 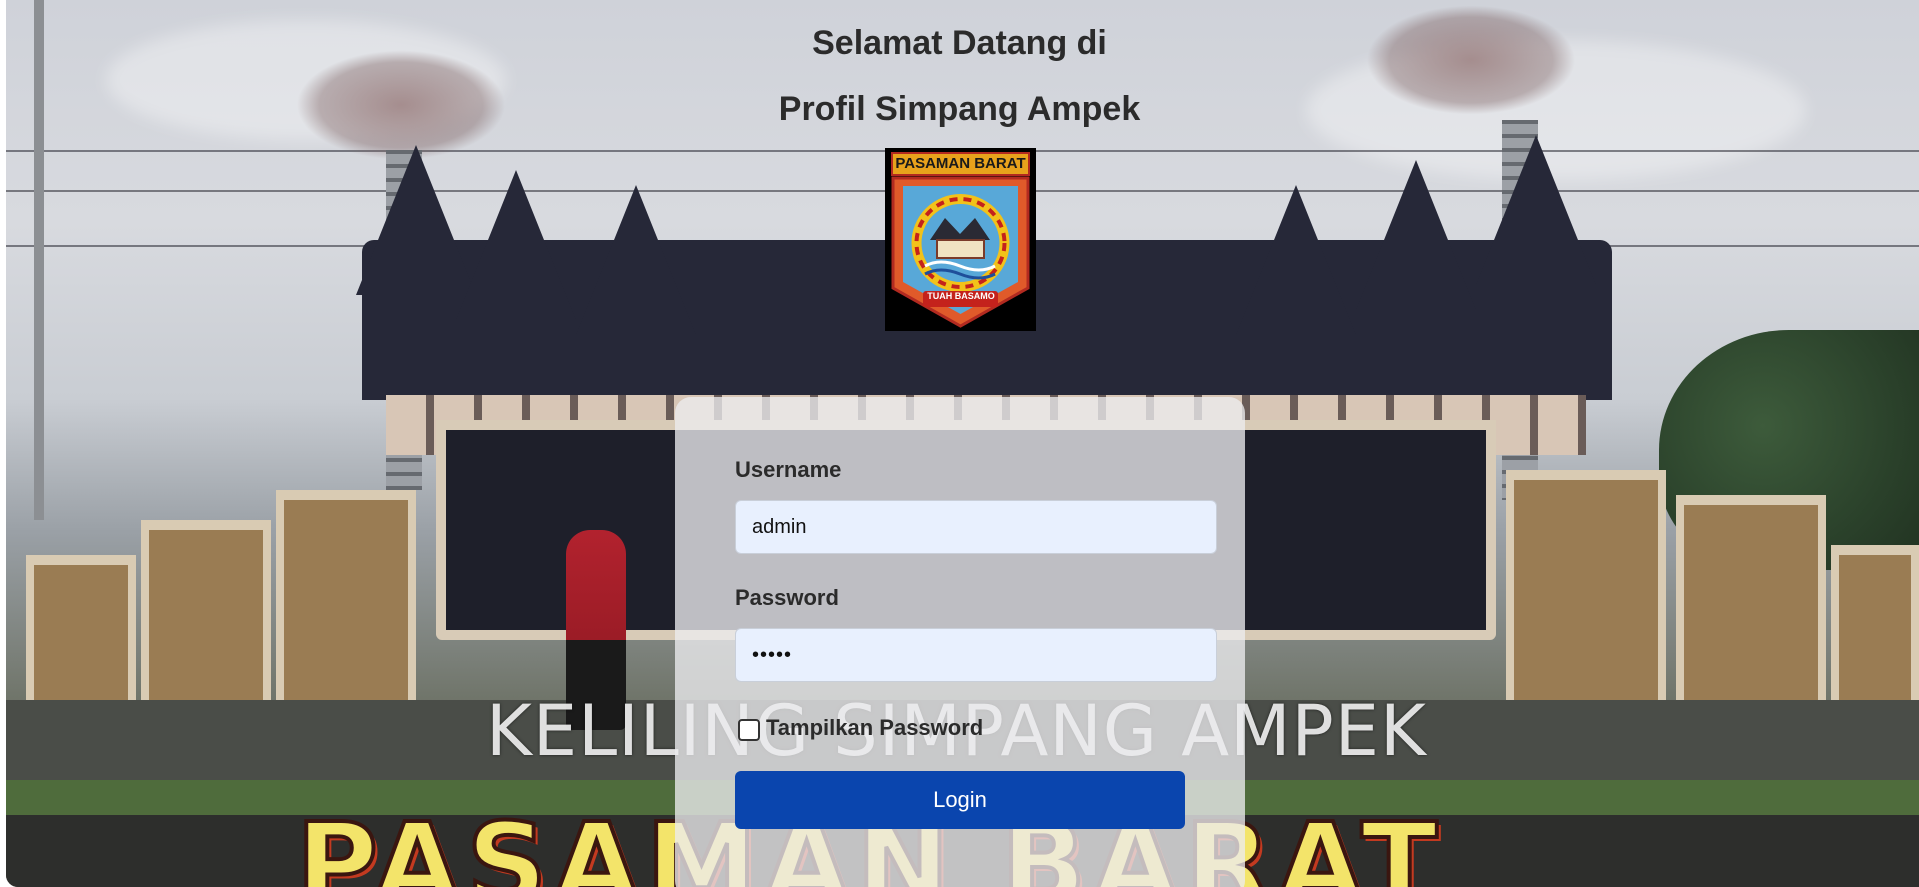 What do you see at coordinates (749, 730) in the screenshot?
I see `show-password-checkbox` at bounding box center [749, 730].